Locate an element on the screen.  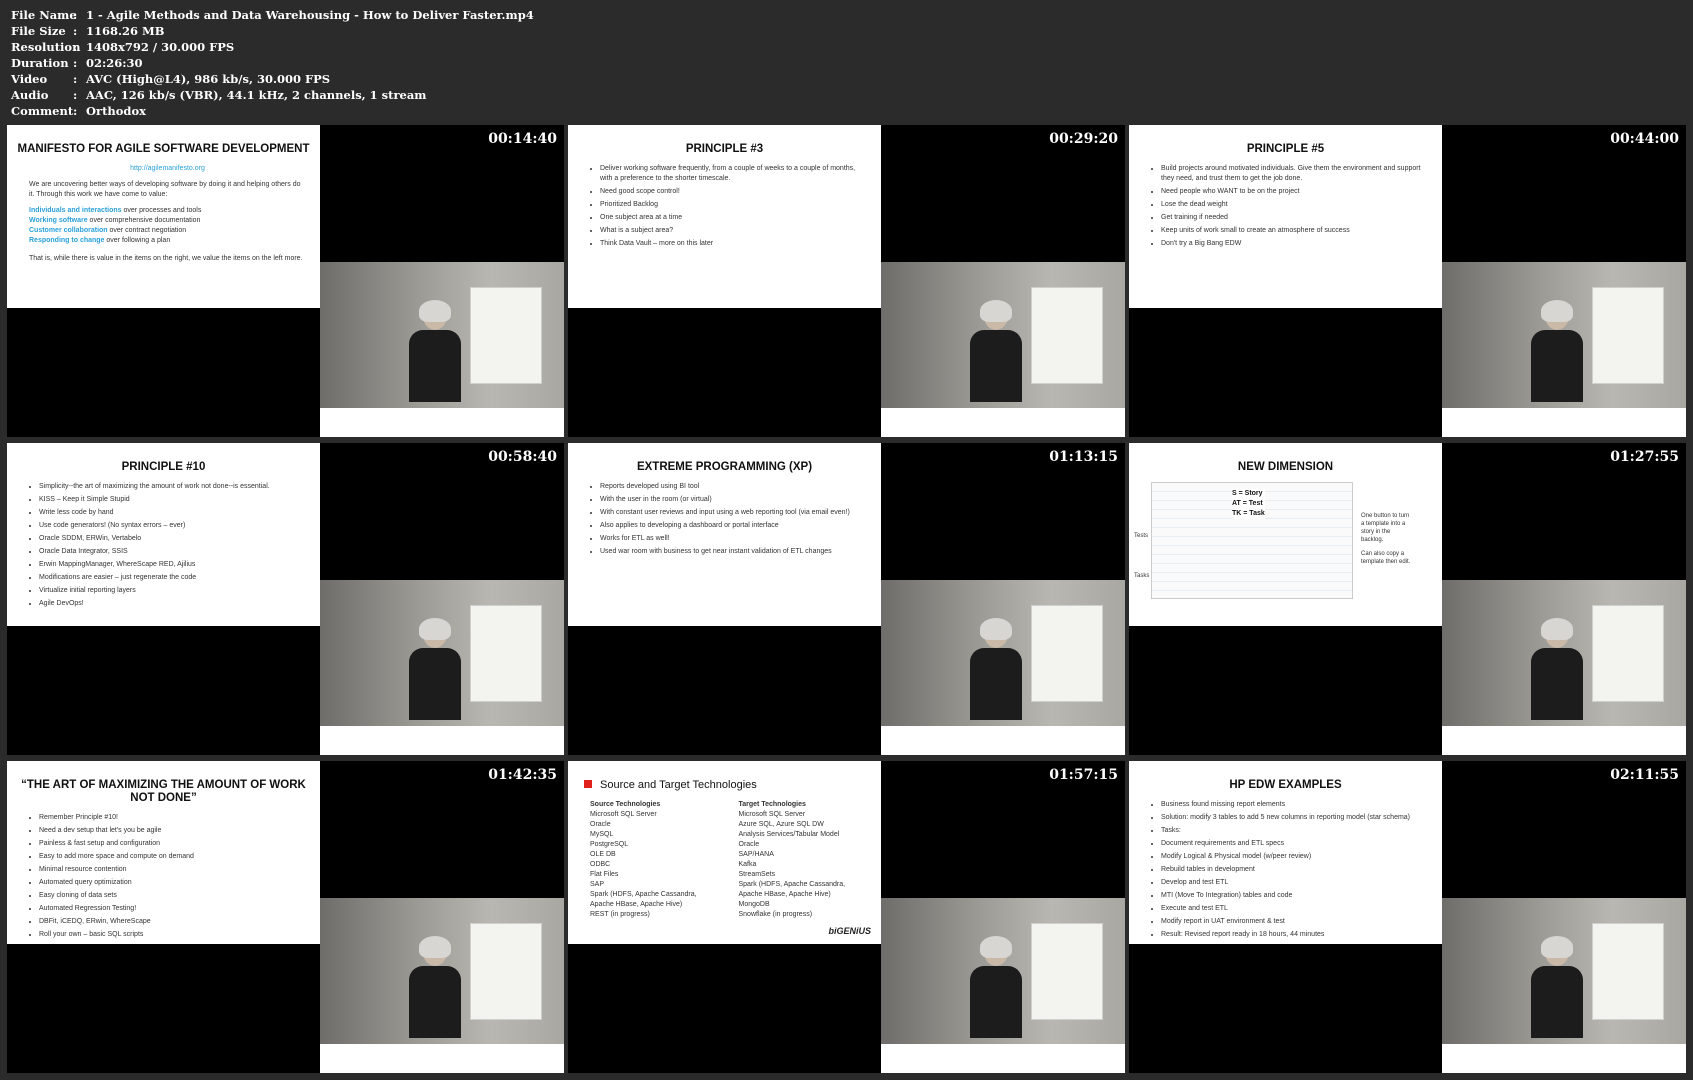
metadata-row: Duration:02:26:30 is located at coordinates (272, 63).